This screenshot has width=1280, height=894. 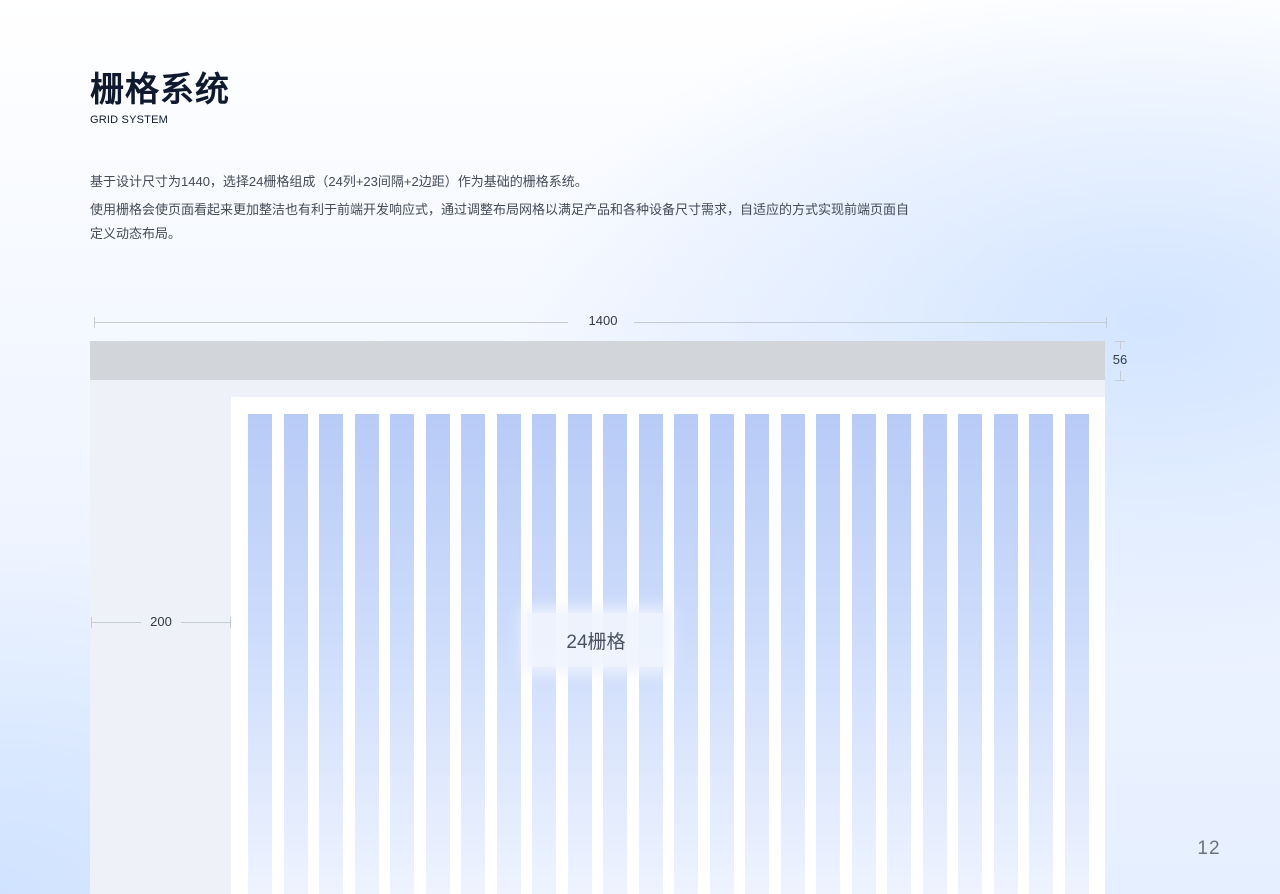 What do you see at coordinates (1120, 375) in the screenshot?
I see `height-dimension-line-bottom` at bounding box center [1120, 375].